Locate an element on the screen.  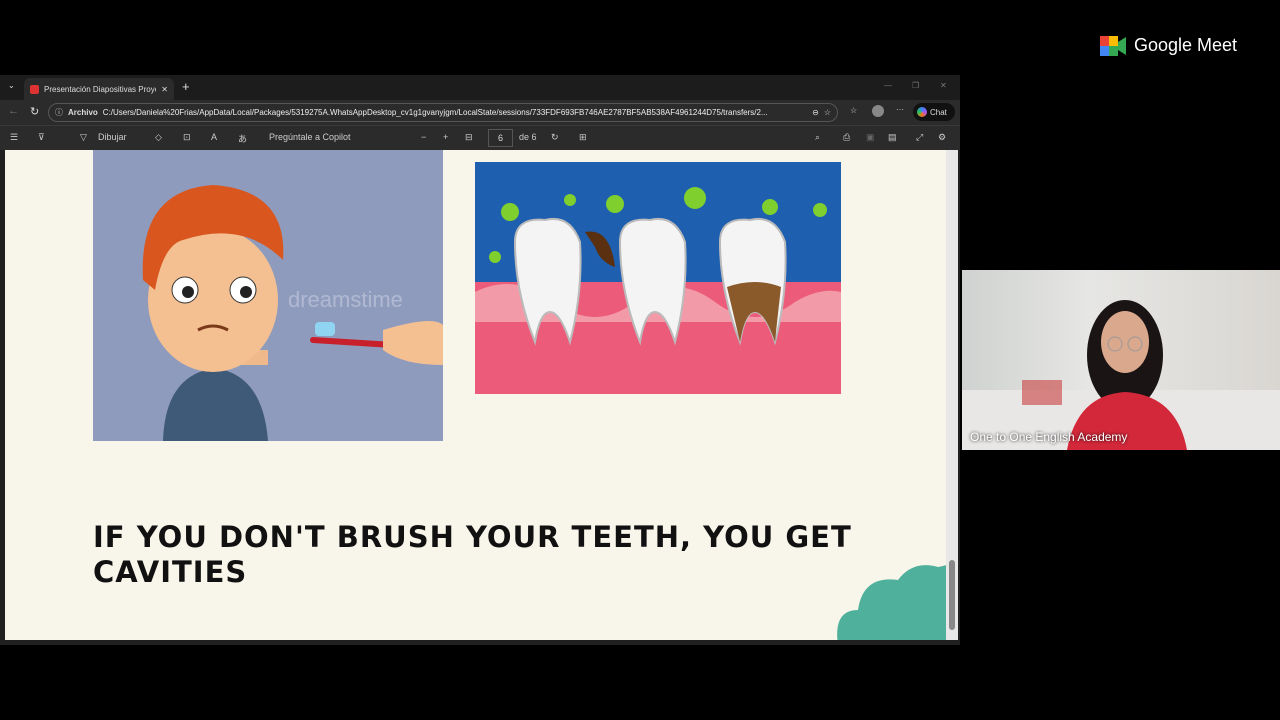
back-icon: ← is located at coordinates (13, 111).